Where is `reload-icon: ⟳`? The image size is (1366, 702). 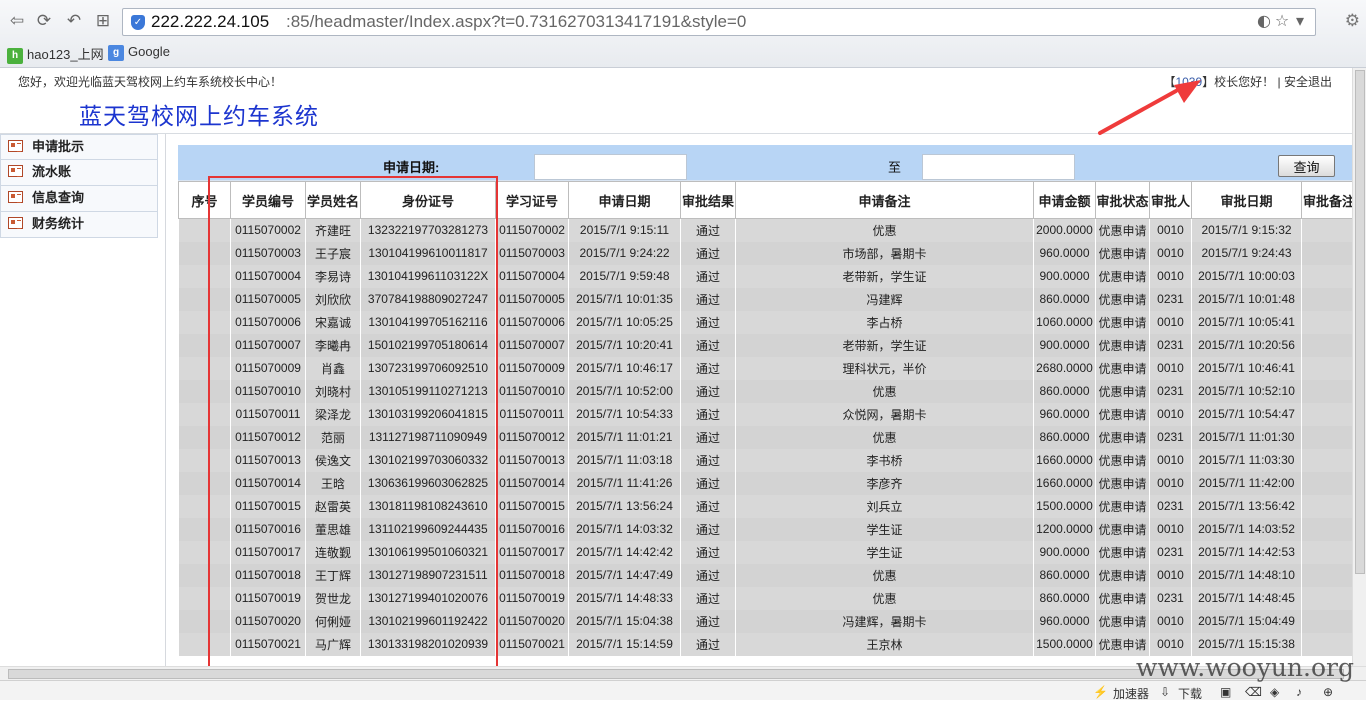 reload-icon: ⟳ is located at coordinates (44, 21).